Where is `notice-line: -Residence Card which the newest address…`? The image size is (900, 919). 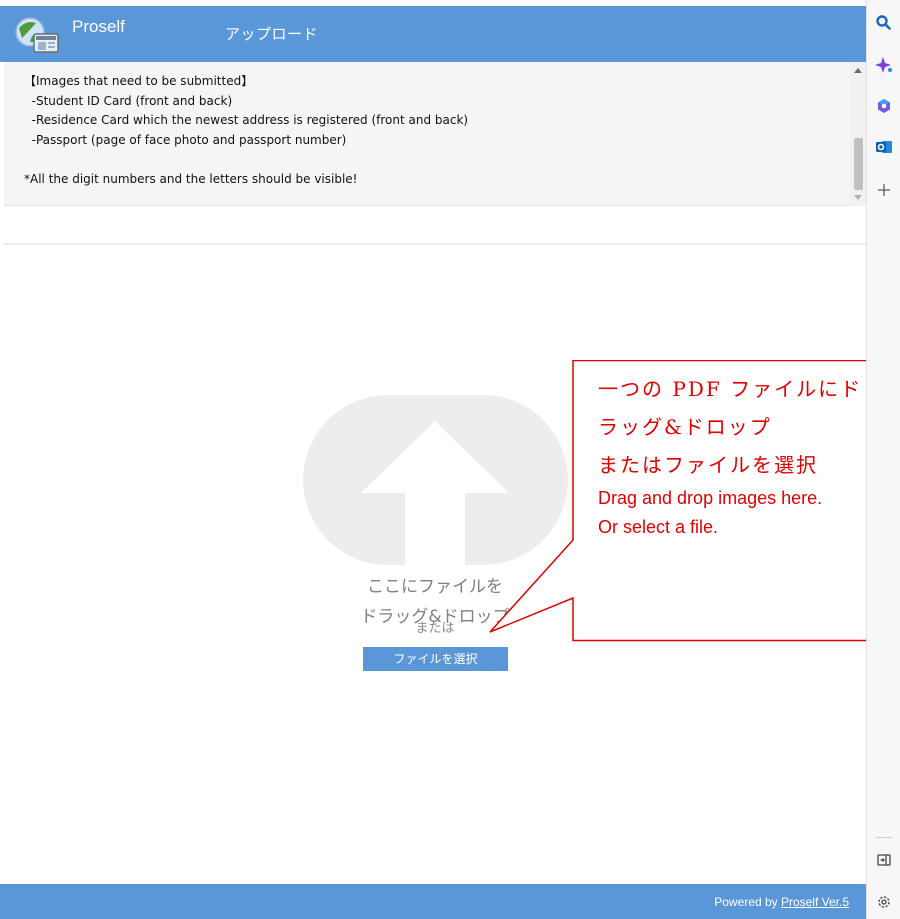 notice-line: -Residence Card which the newest address… is located at coordinates (246, 120).